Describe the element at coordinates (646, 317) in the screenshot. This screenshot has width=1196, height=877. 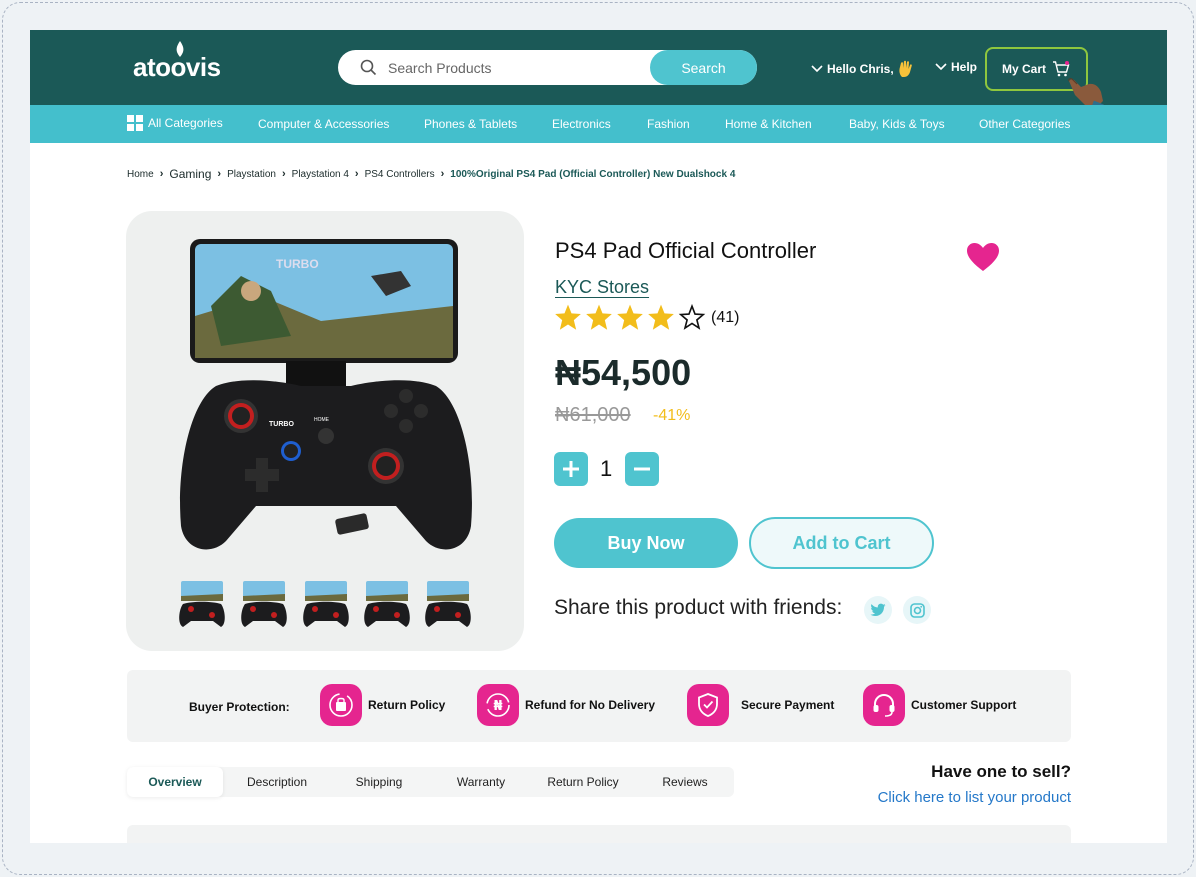
I see `rating: (41)` at that location.